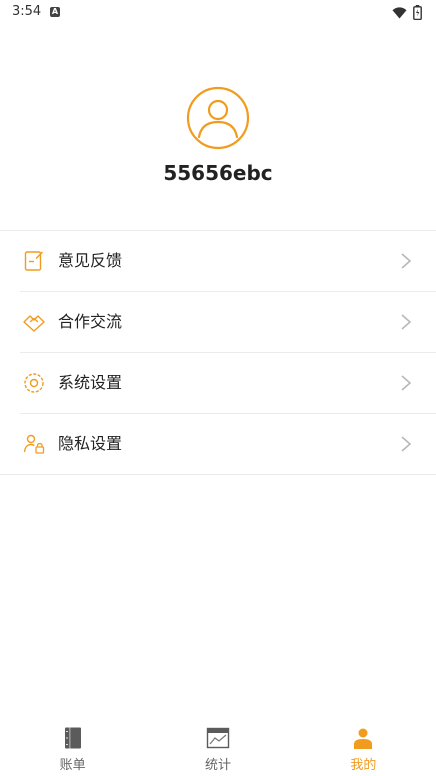  What do you see at coordinates (90, 443) in the screenshot?
I see `menu-item-label: 隐私设置` at bounding box center [90, 443].